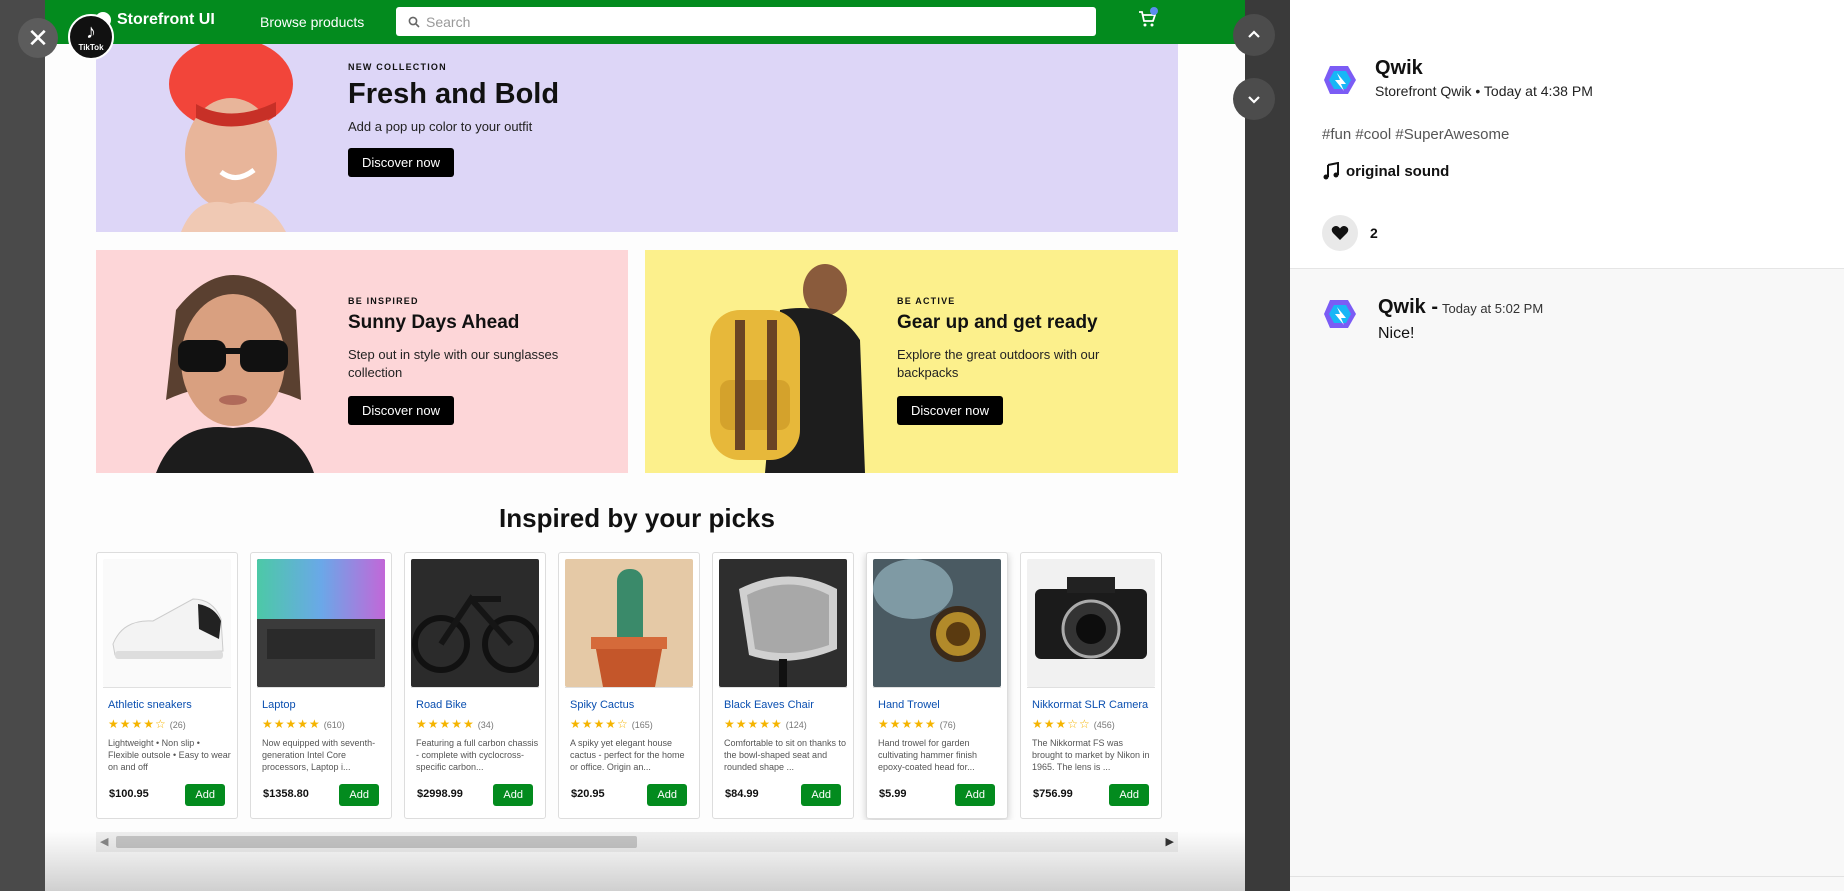 The width and height of the screenshot is (1844, 891). I want to click on product-name: Nikkormat SLR Camera, so click(1091, 705).